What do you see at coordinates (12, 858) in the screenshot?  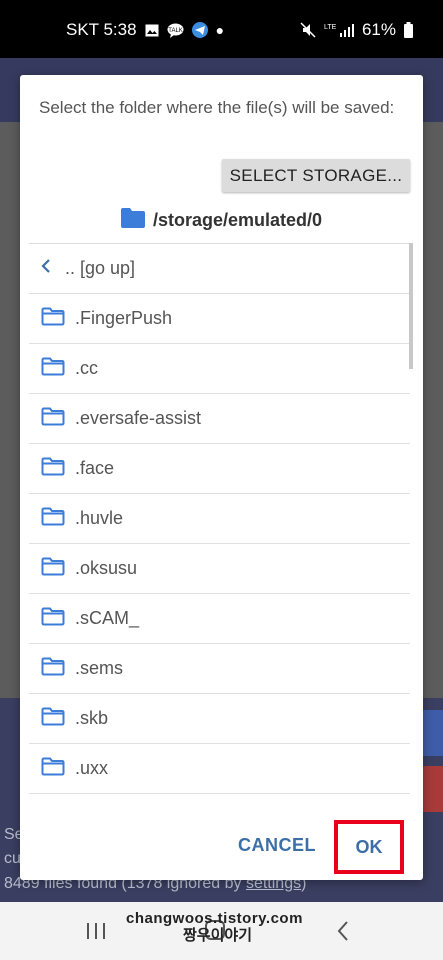 I see `background-text-line2: cu` at bounding box center [12, 858].